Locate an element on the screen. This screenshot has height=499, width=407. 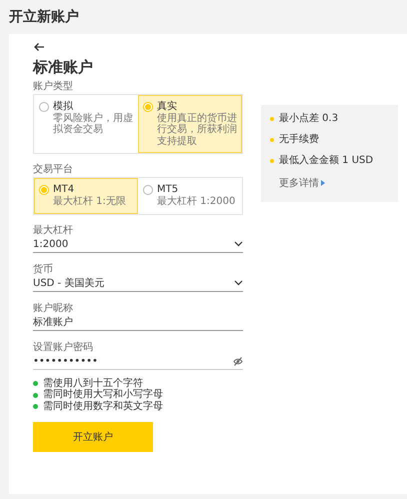
input-field: ••••••••••• is located at coordinates (138, 362).